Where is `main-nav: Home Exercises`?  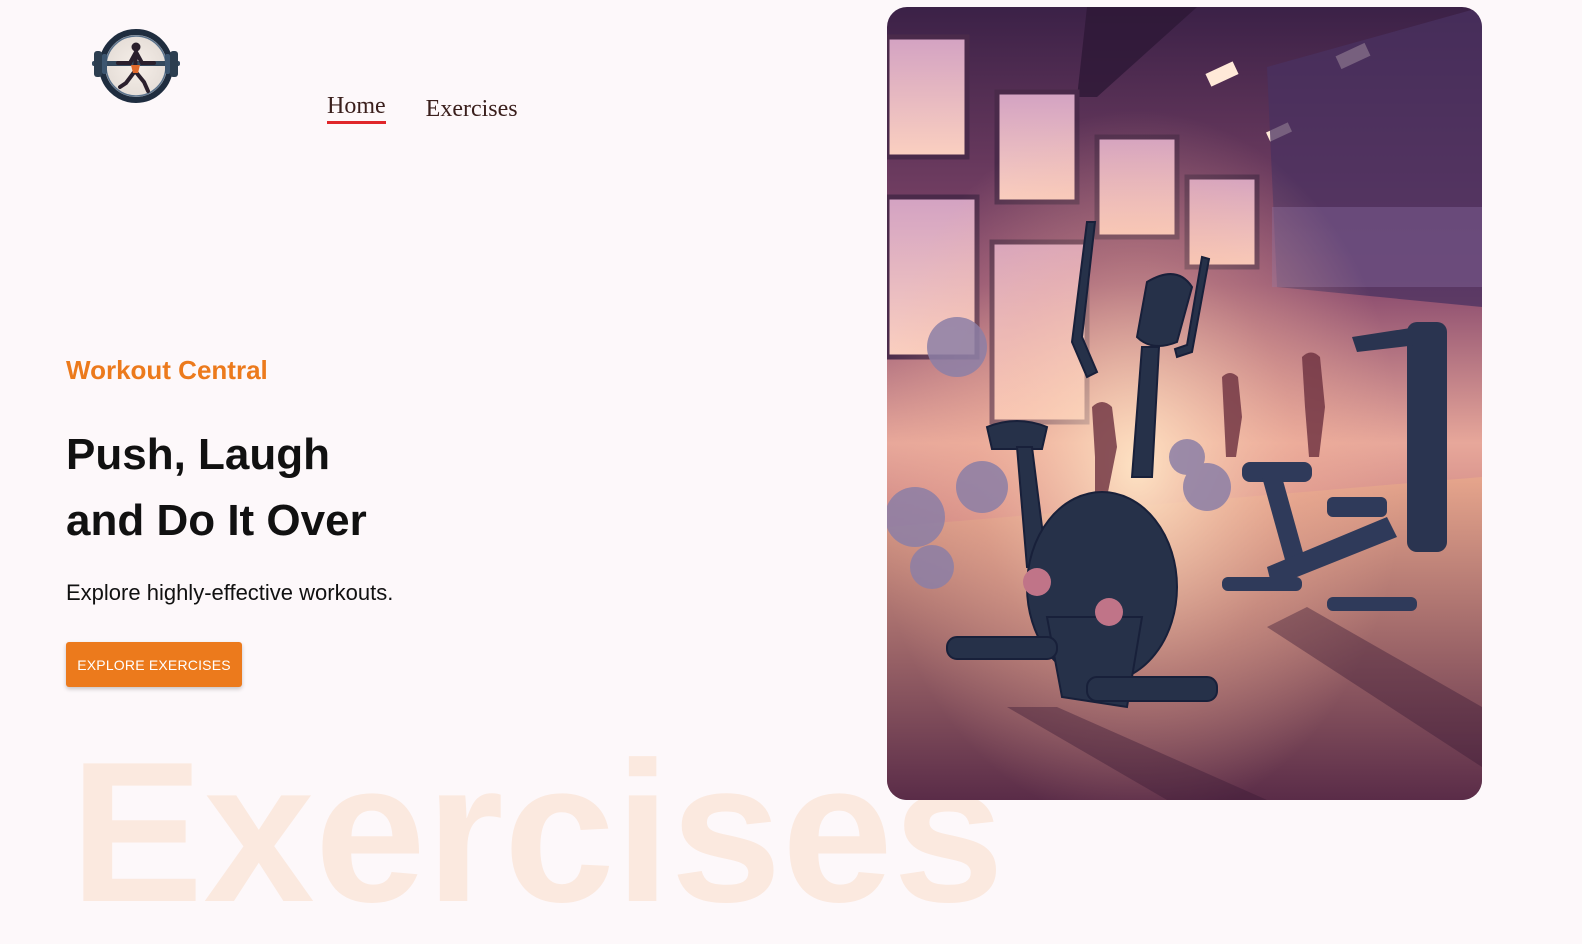 main-nav: Home Exercises is located at coordinates (422, 108).